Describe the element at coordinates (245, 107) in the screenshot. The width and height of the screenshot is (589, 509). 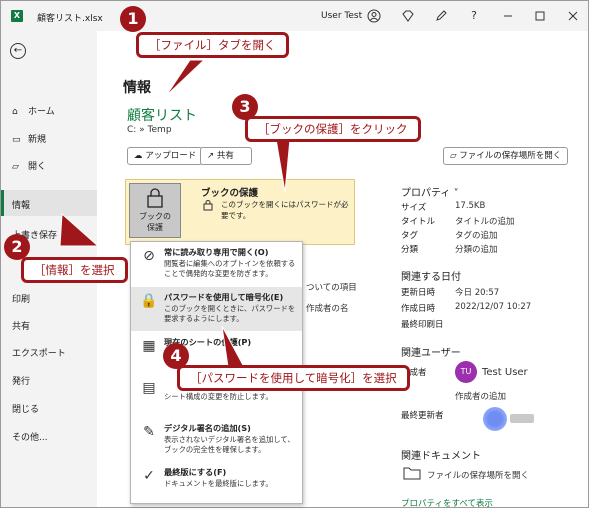
I see `step-badge-3: 3` at that location.